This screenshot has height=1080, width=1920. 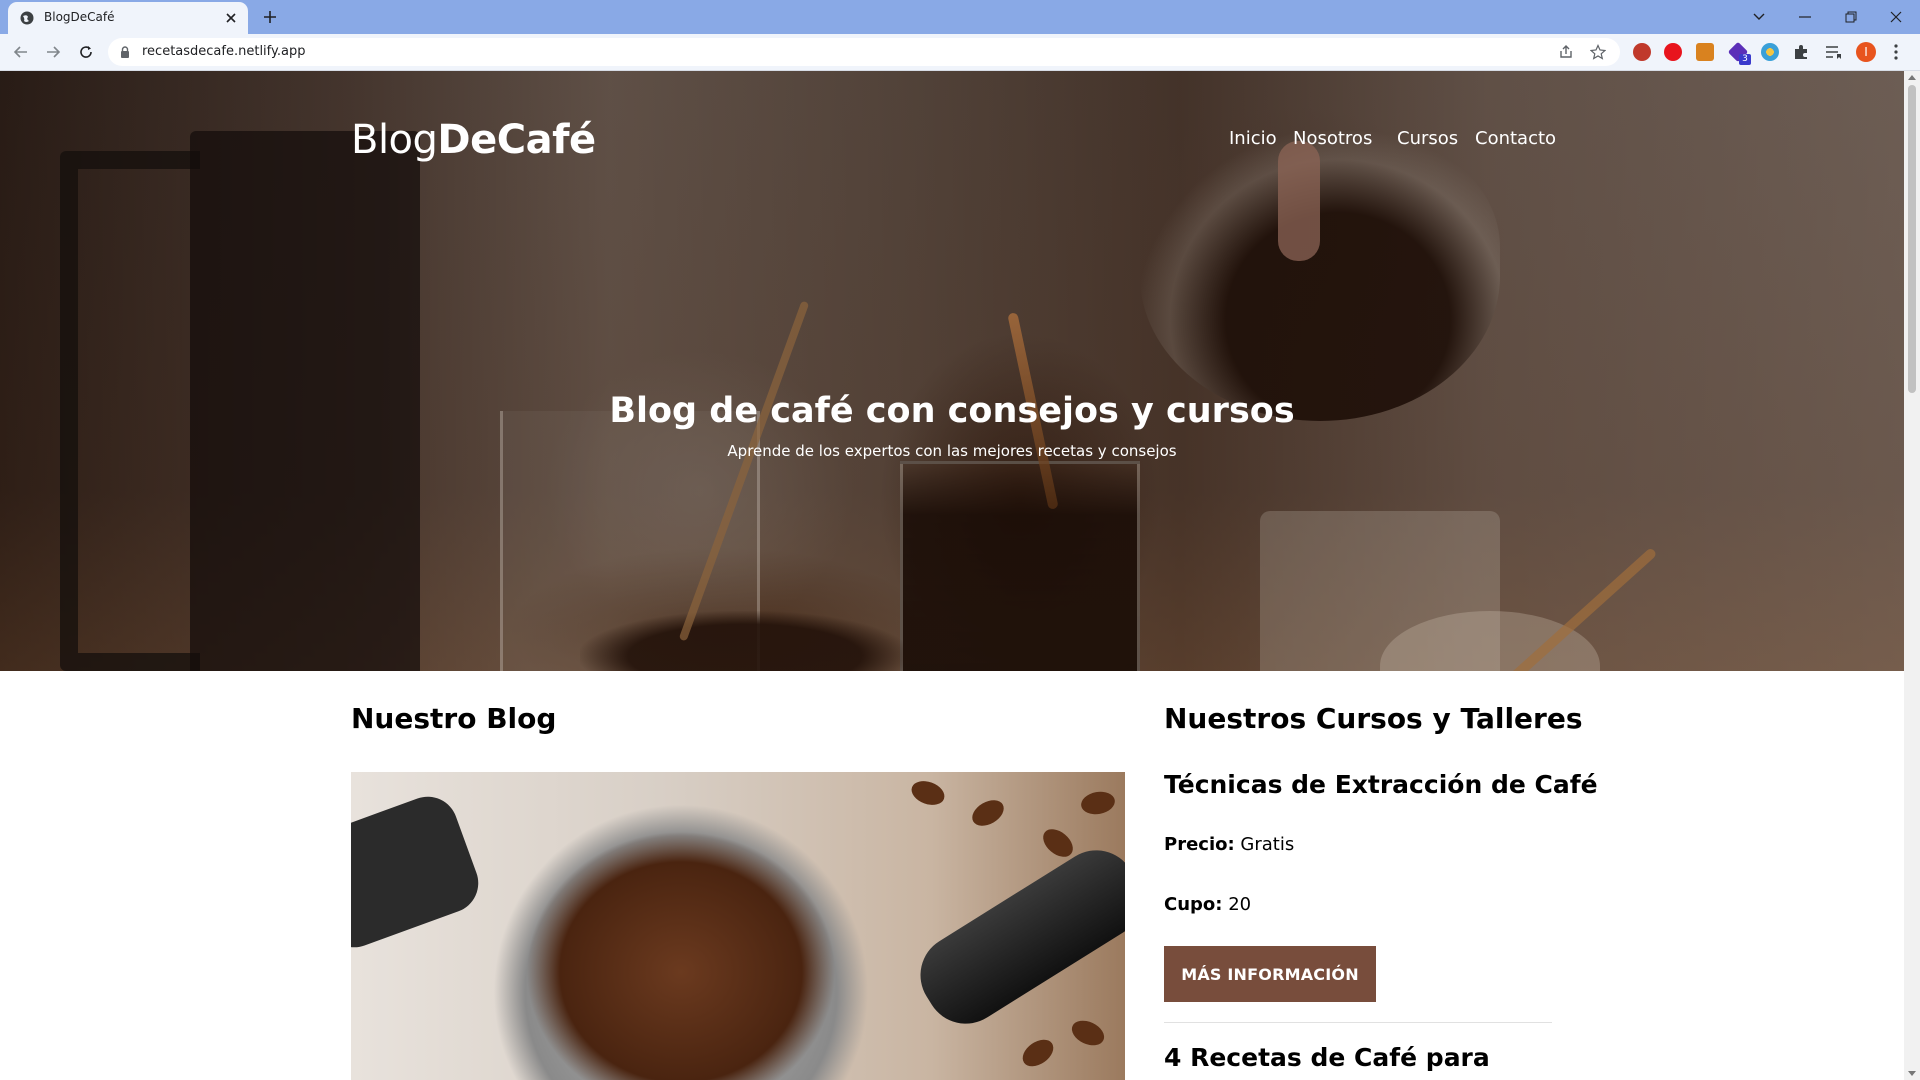 I want to click on url-text: recetasdecafe.netlify.app, so click(x=223, y=51).